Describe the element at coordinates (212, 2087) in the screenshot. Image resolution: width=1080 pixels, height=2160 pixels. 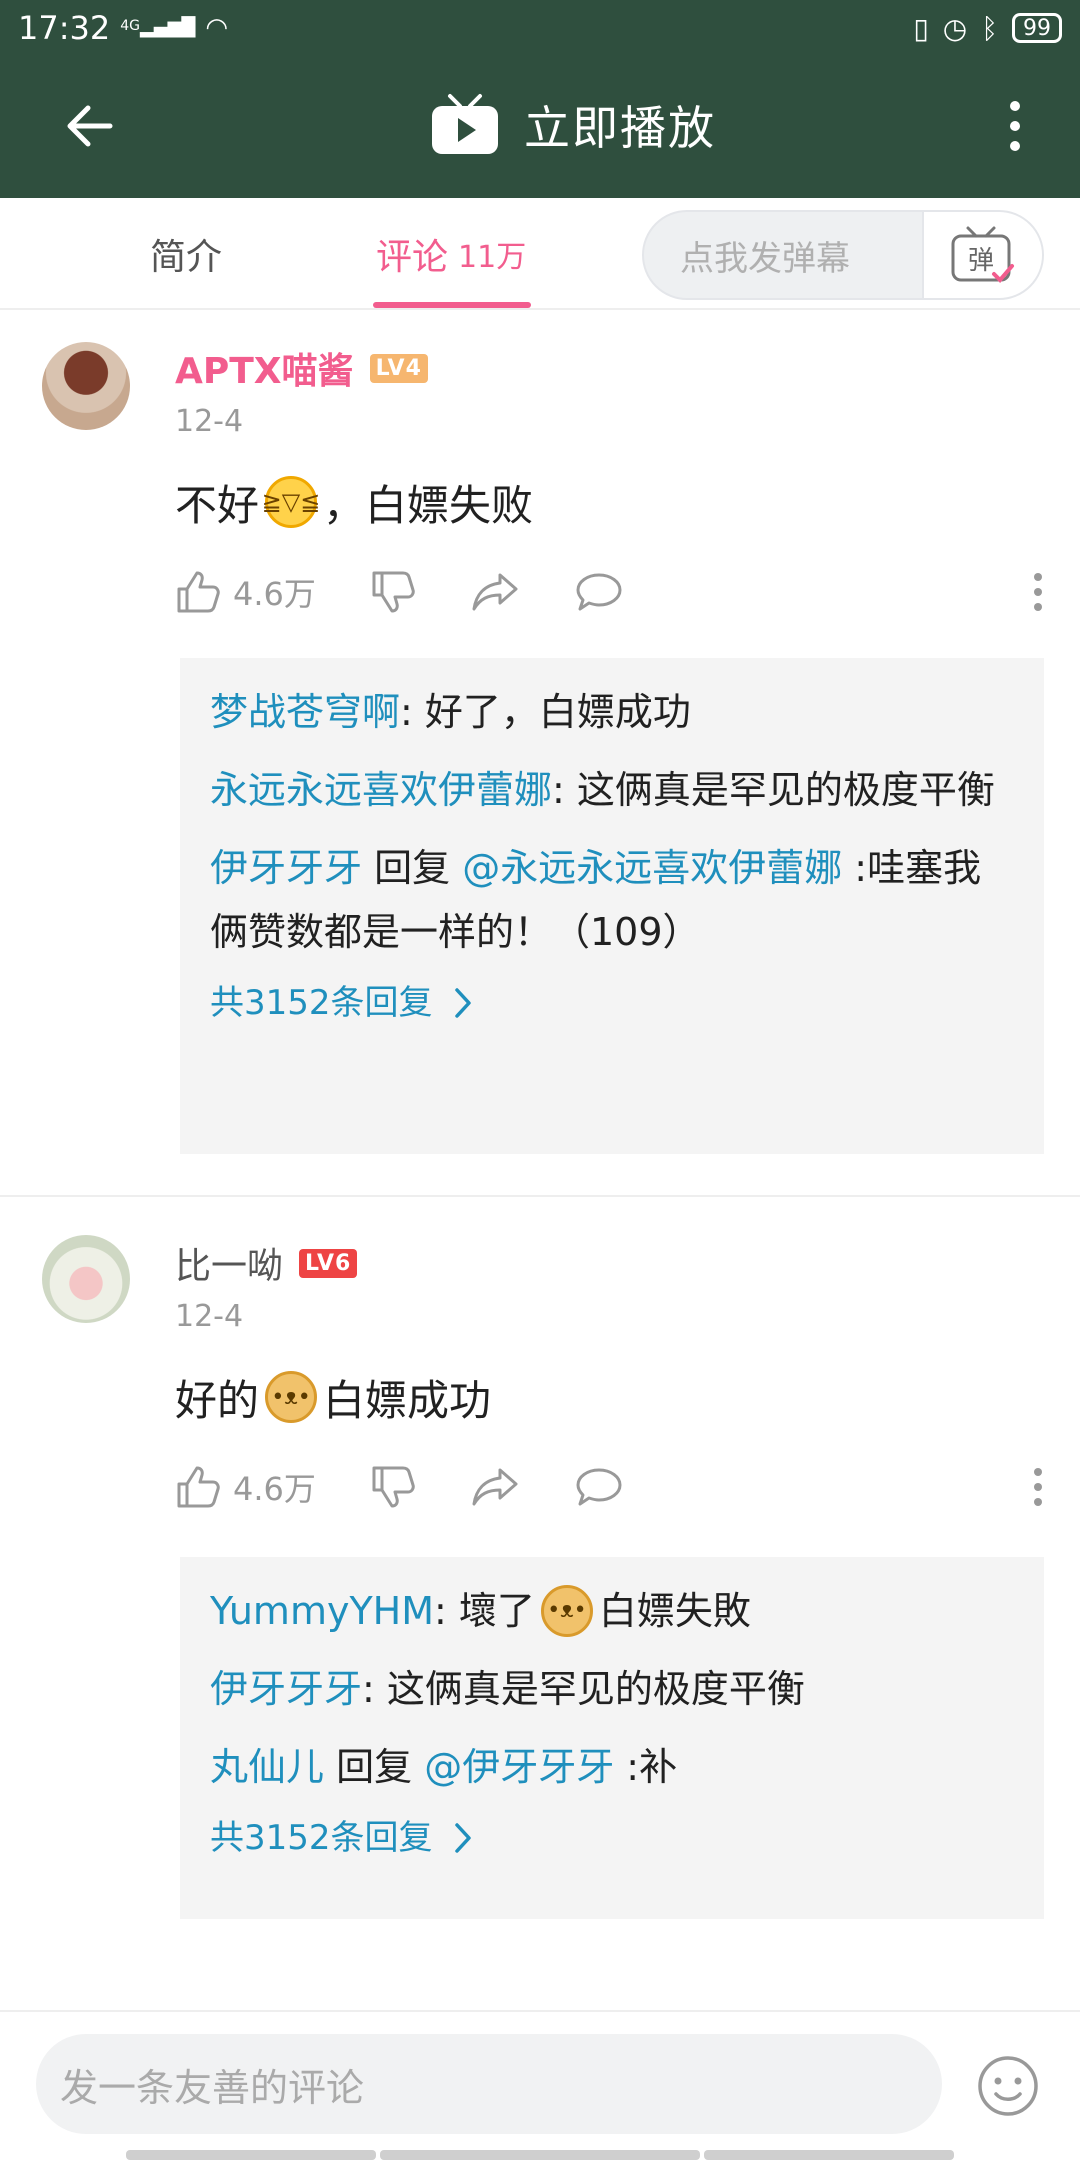
I see `comment-input-placeholder: 发一条友善的评论` at that location.